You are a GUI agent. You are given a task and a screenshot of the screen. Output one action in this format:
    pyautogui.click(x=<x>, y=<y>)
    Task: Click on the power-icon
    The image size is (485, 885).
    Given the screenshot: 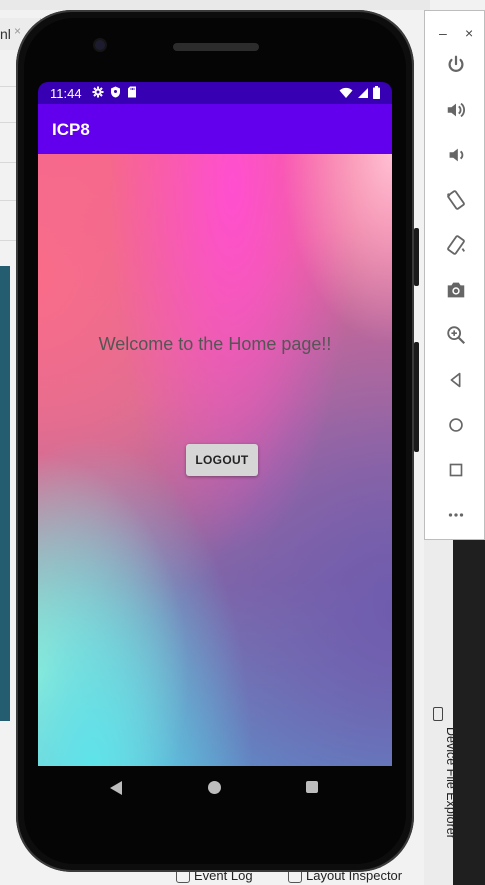 What is the action you would take?
    pyautogui.click(x=455, y=63)
    